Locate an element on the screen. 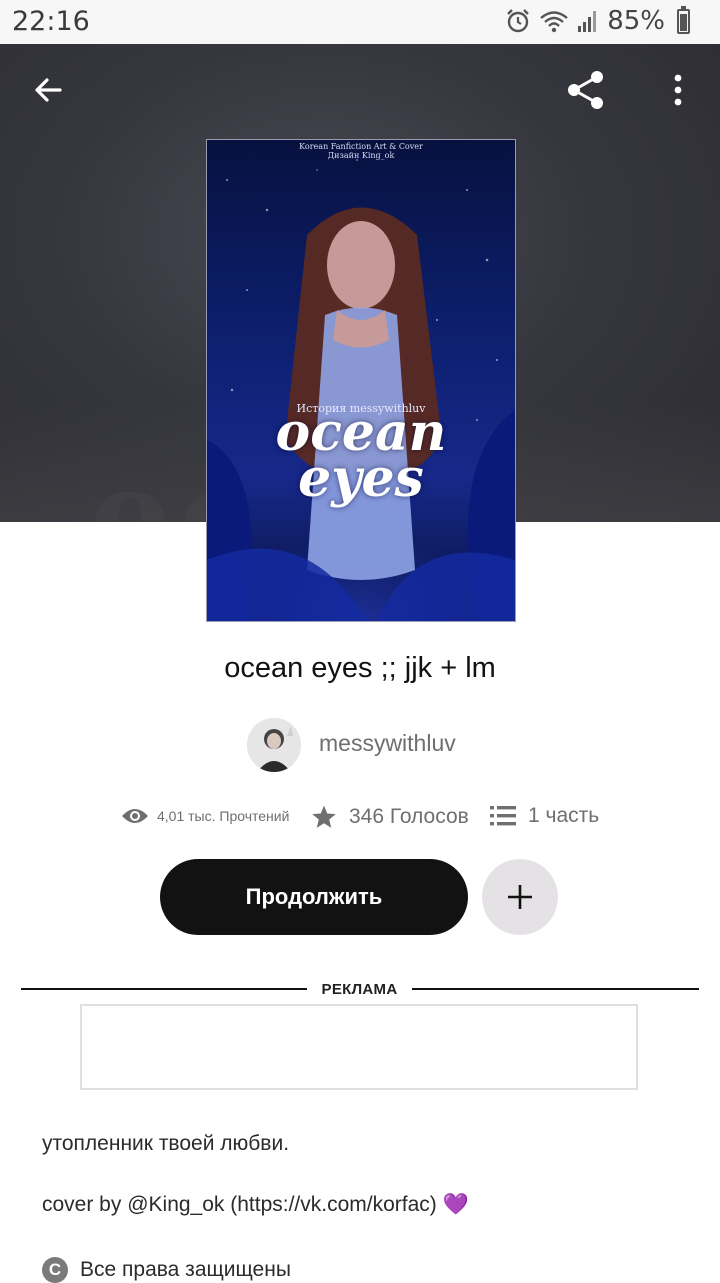  copyright-row: C Все права защищены is located at coordinates (166, 1270).